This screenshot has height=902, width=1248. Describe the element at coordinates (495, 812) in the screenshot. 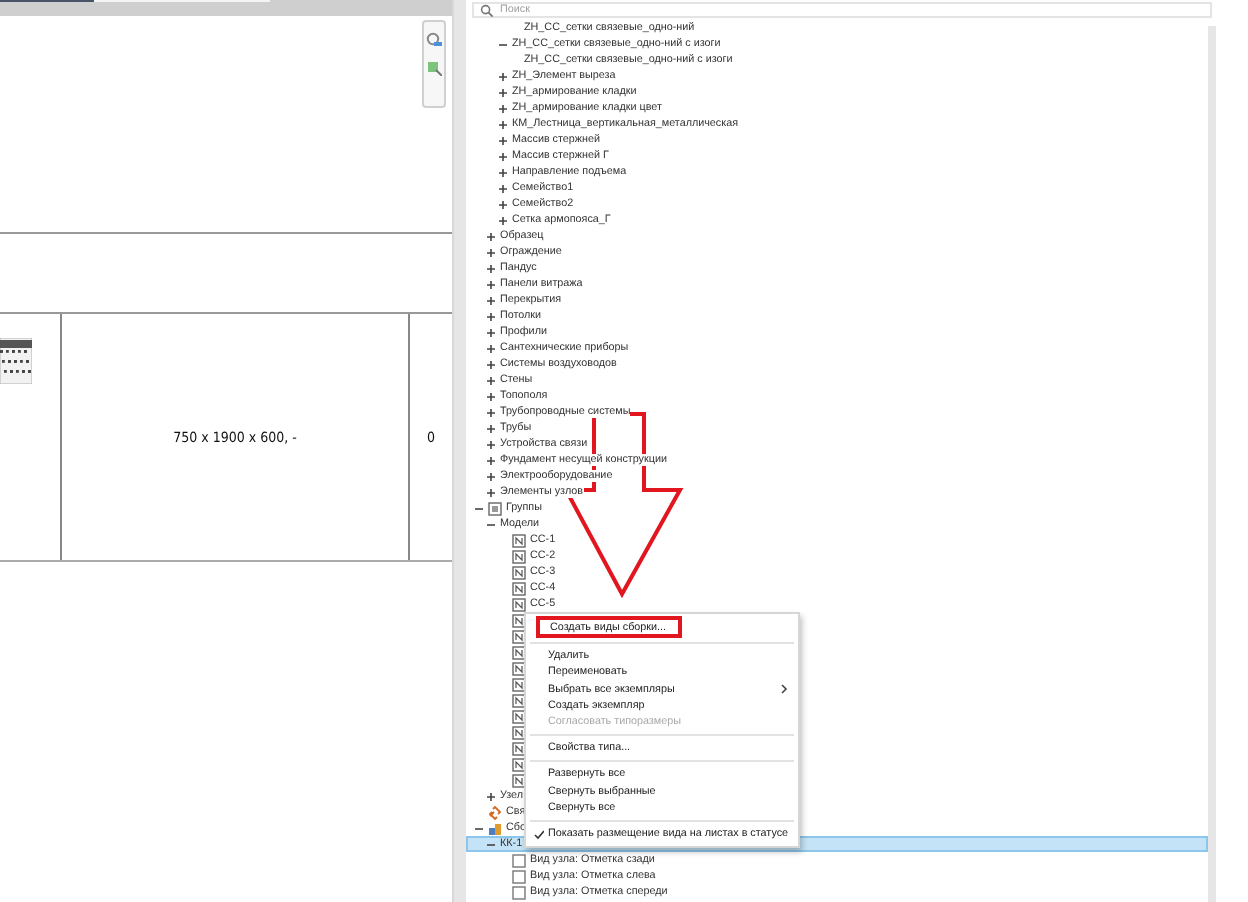

I see `link-icon` at that location.